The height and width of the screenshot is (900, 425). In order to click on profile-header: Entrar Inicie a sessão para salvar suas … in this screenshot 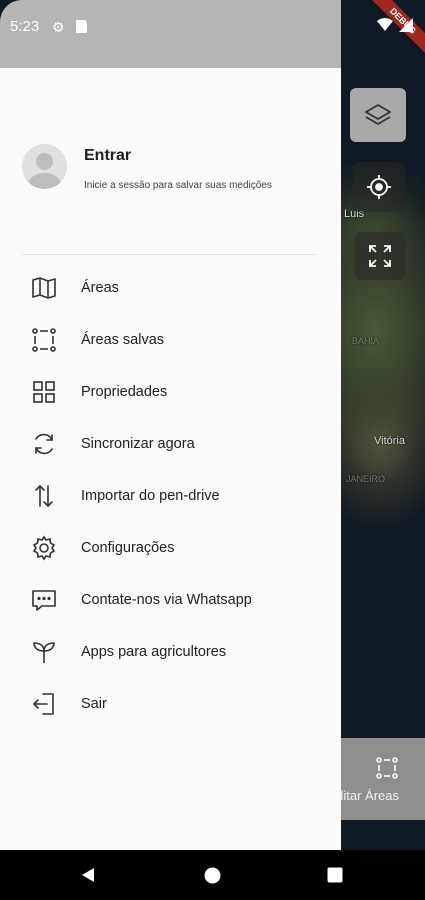, I will do `click(172, 169)`.